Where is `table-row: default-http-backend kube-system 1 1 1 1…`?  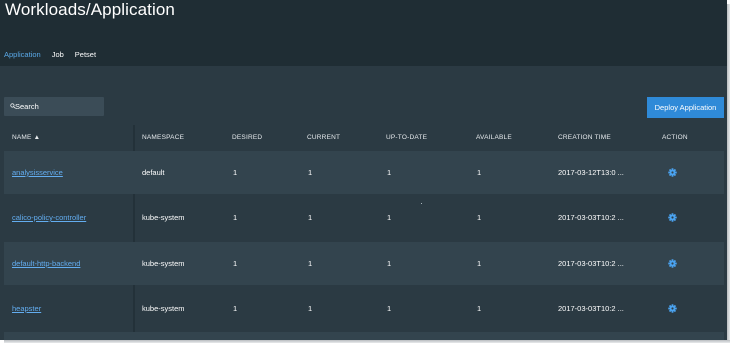
table-row: default-http-backend kube-system 1 1 1 1… is located at coordinates (364, 263).